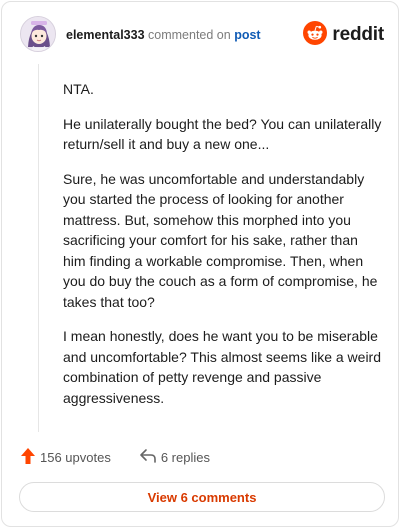 Image resolution: width=400 pixels, height=528 pixels. I want to click on comment-header: elemental333 commented on post reddit, so click(202, 36).